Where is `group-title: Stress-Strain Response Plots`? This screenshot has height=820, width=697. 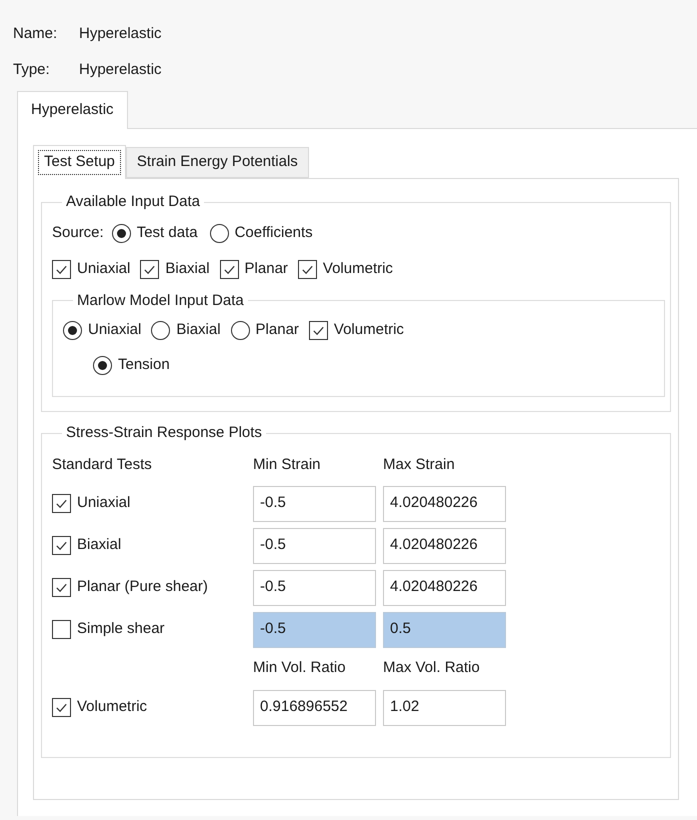 group-title: Stress-Strain Response Plots is located at coordinates (164, 433).